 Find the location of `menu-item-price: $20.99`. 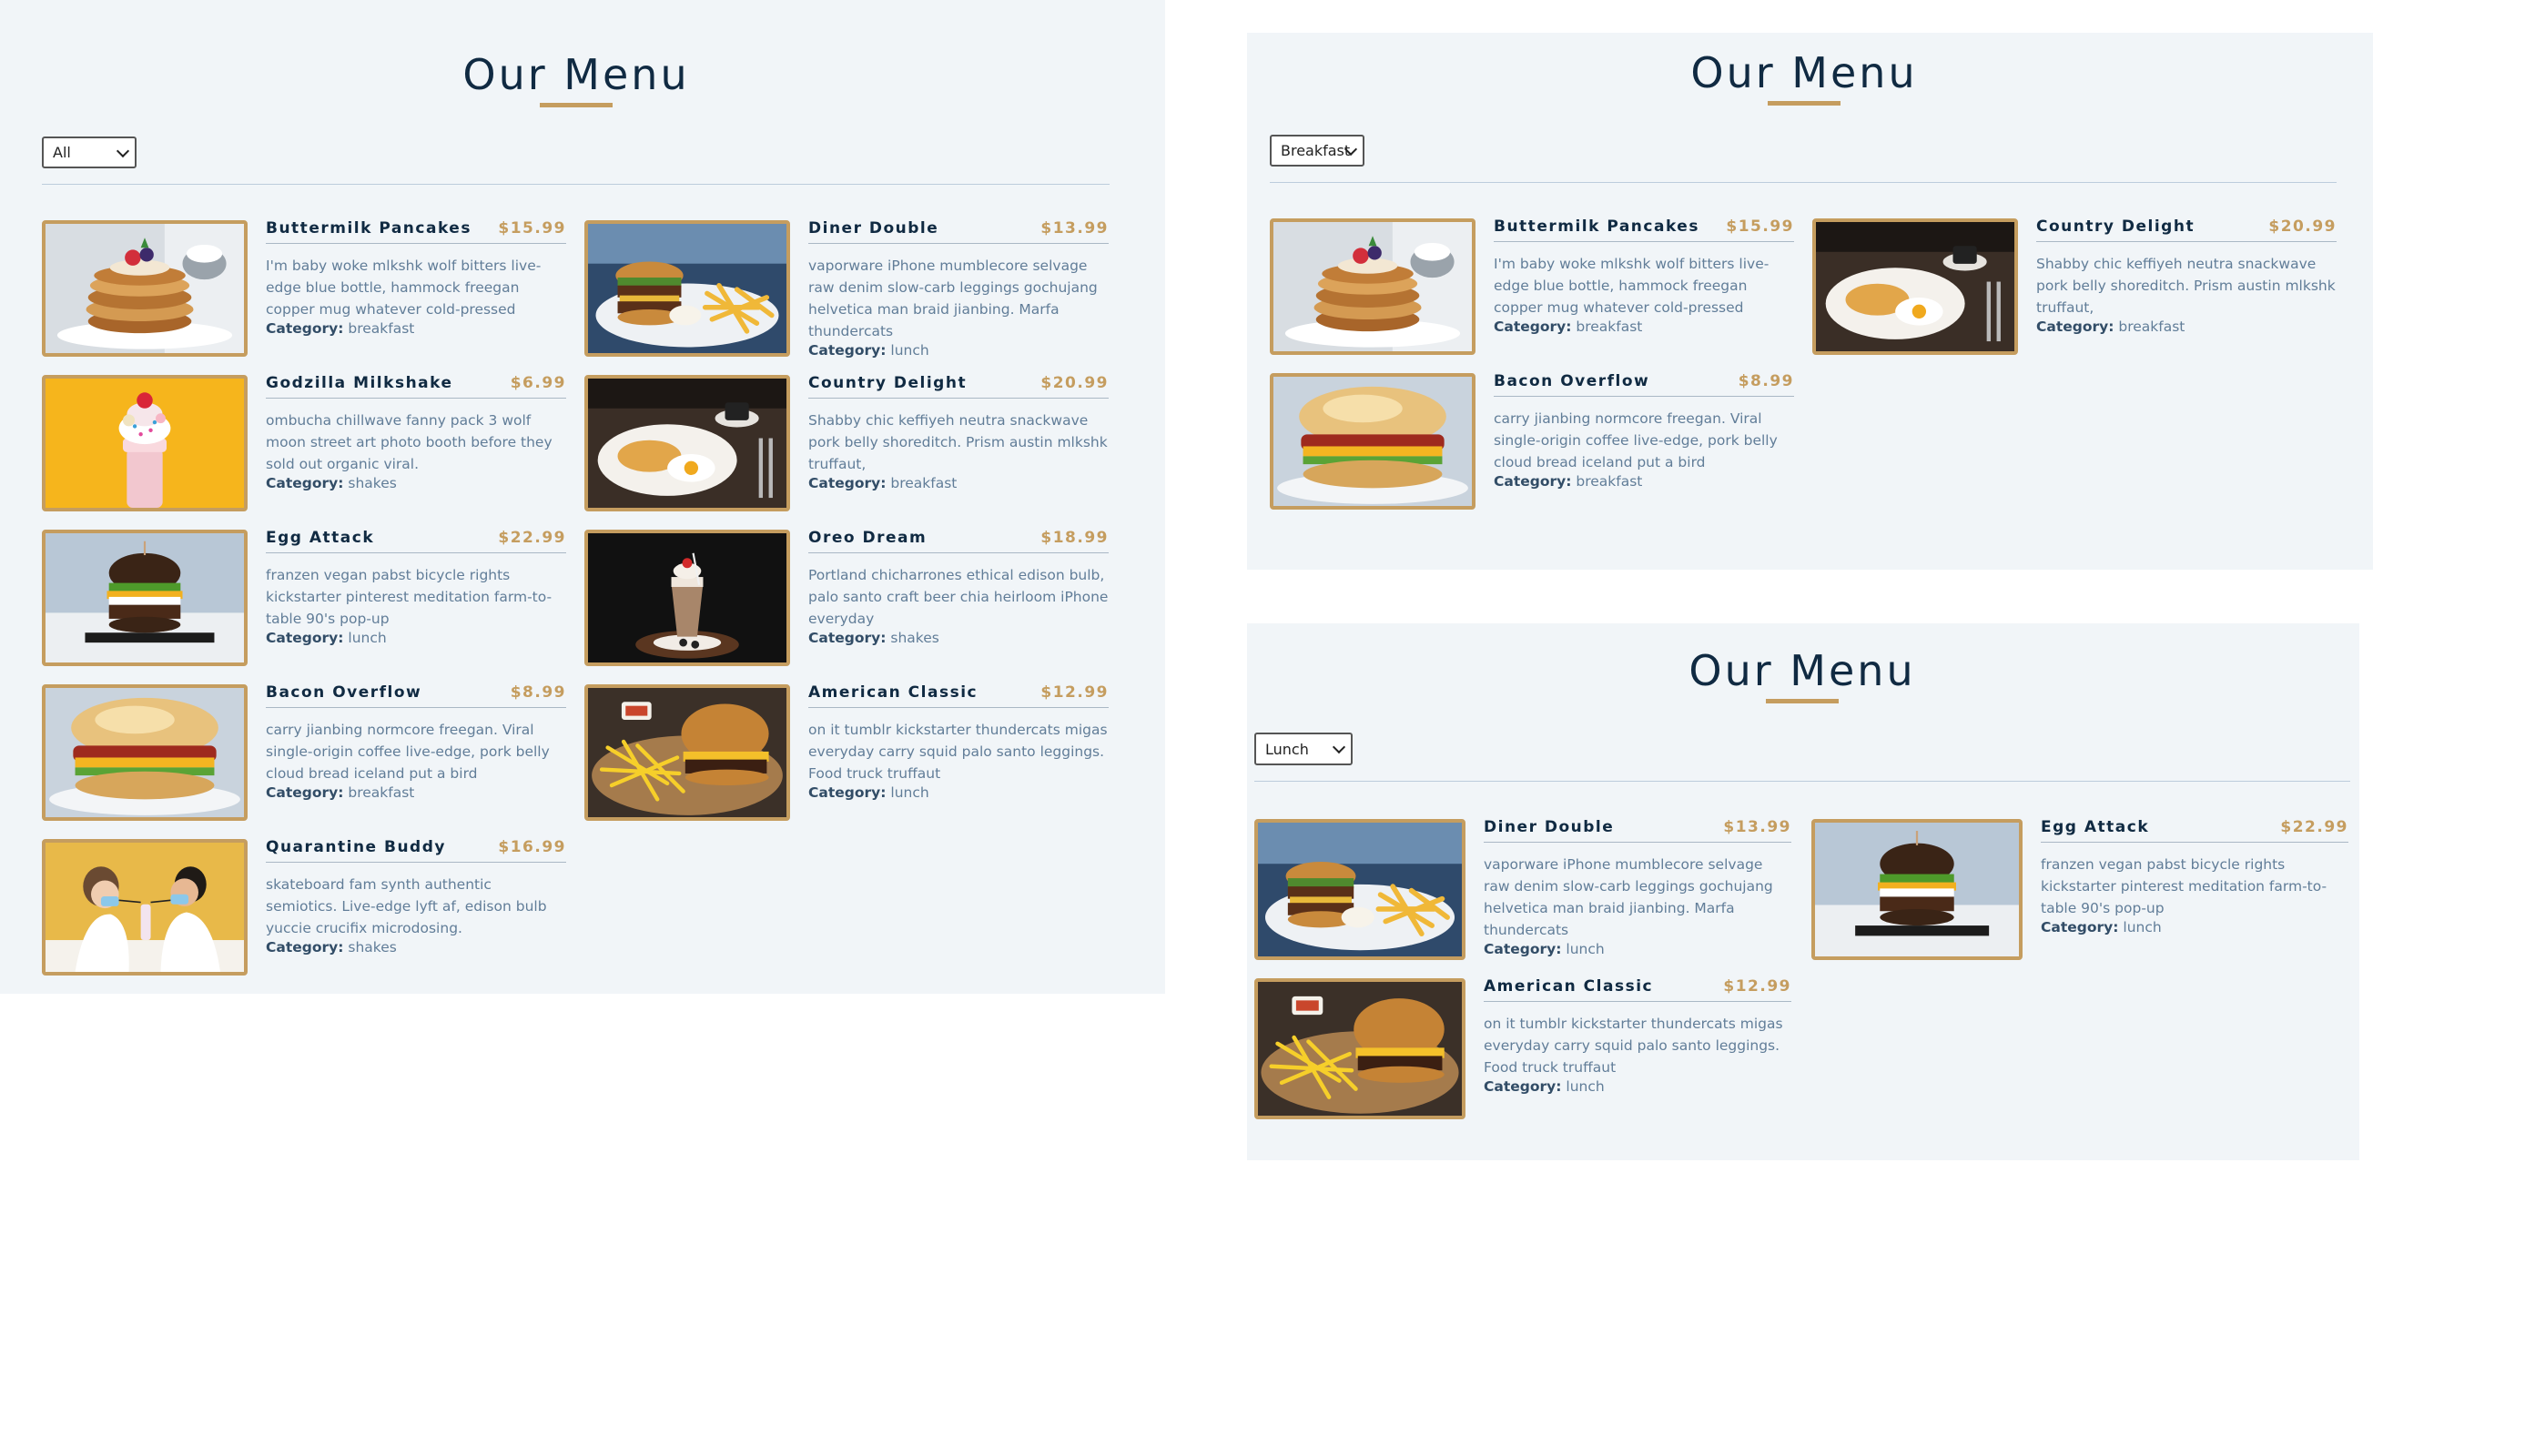

menu-item-price: $20.99 is located at coordinates (2303, 227).